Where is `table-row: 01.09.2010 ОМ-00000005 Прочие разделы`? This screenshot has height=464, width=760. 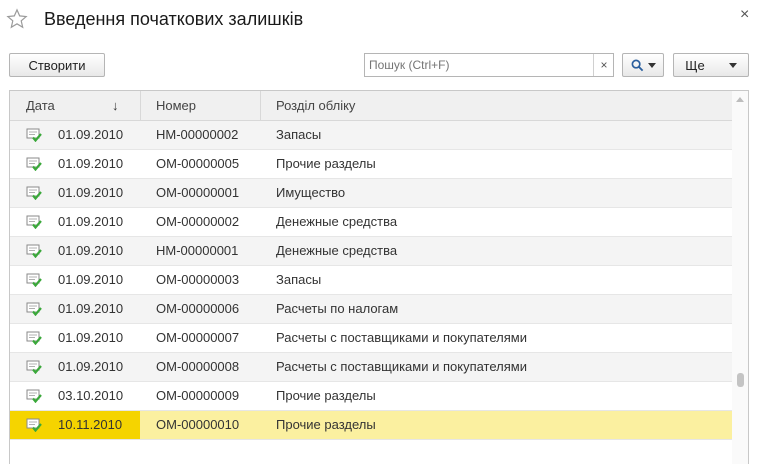
table-row: 01.09.2010 ОМ-00000005 Прочие разделы is located at coordinates (371, 164).